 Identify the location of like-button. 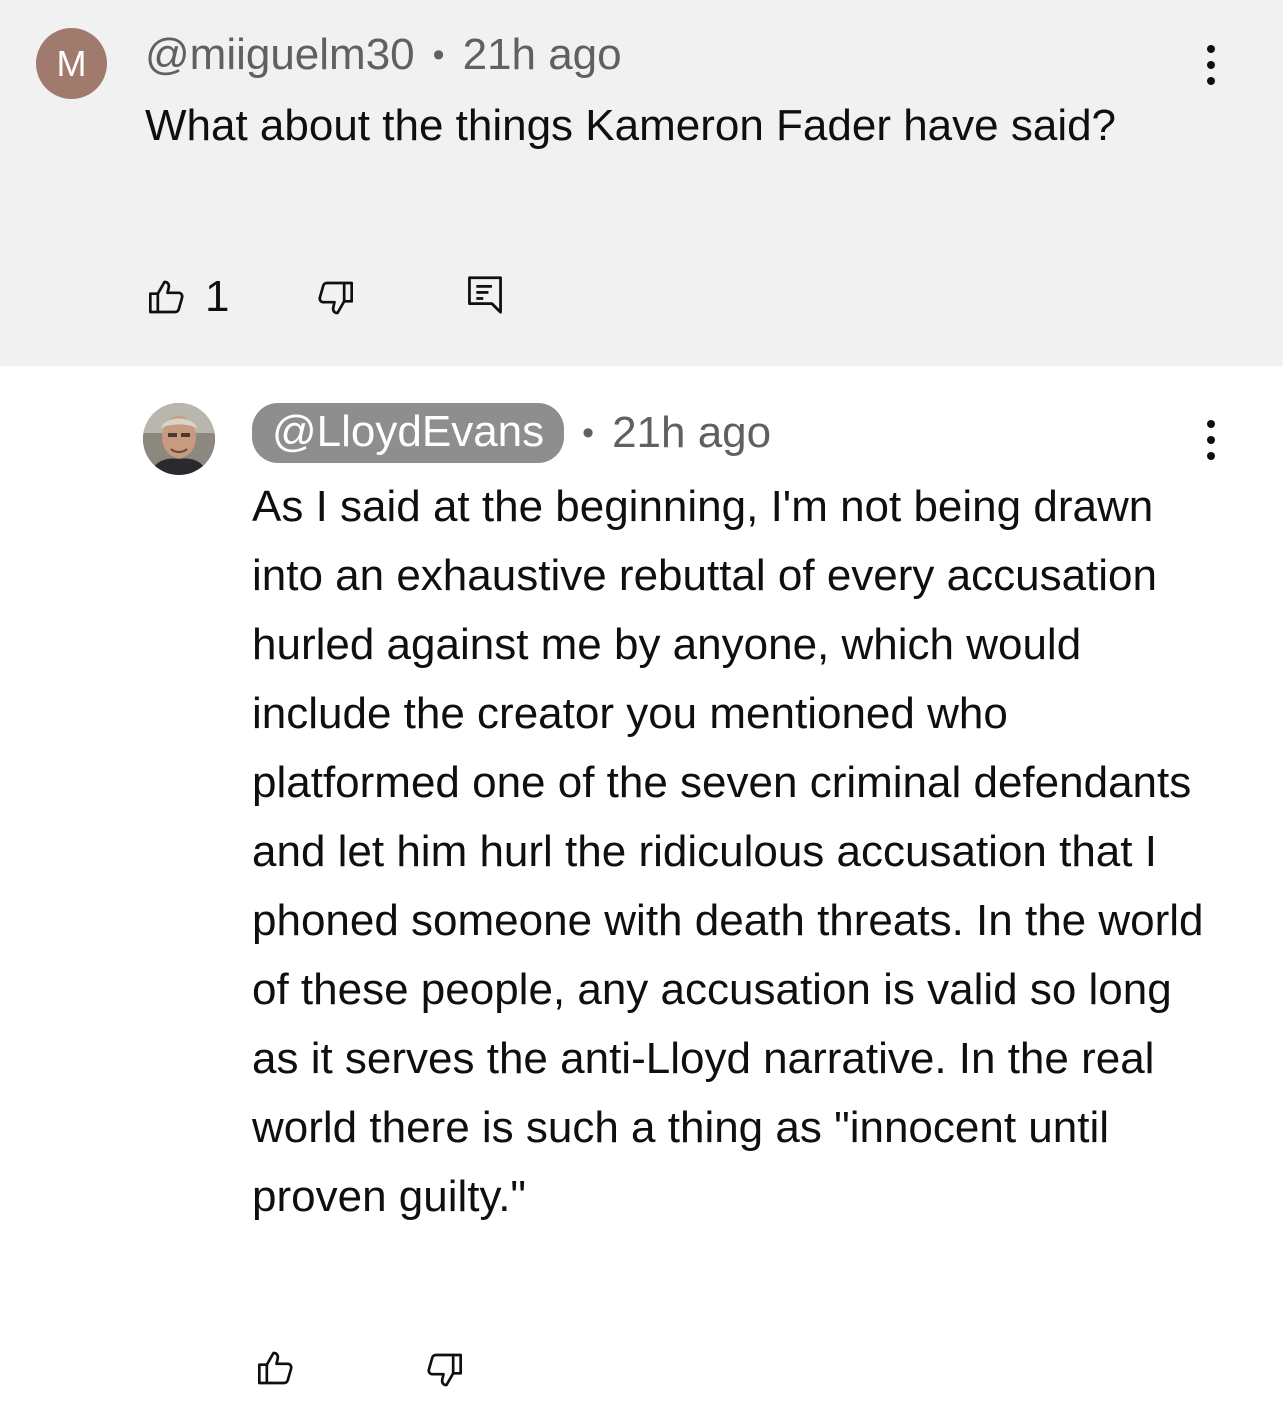
(276, 1368).